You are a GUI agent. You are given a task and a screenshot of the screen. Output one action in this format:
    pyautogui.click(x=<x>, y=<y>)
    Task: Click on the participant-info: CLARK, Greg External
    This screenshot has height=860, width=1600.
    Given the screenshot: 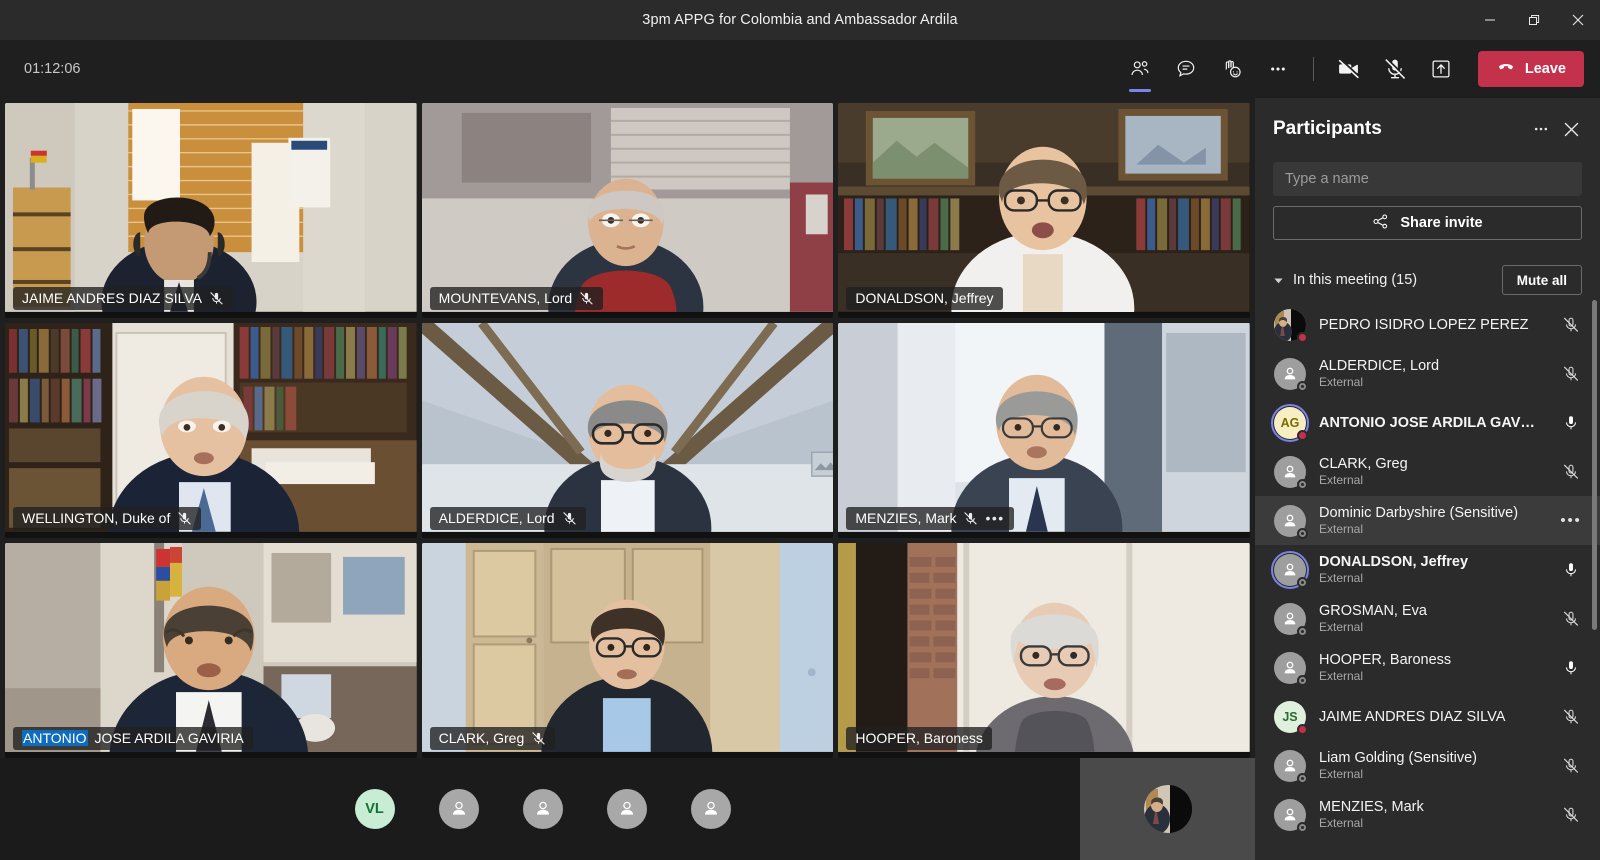 What is the action you would take?
    pyautogui.click(x=1437, y=471)
    